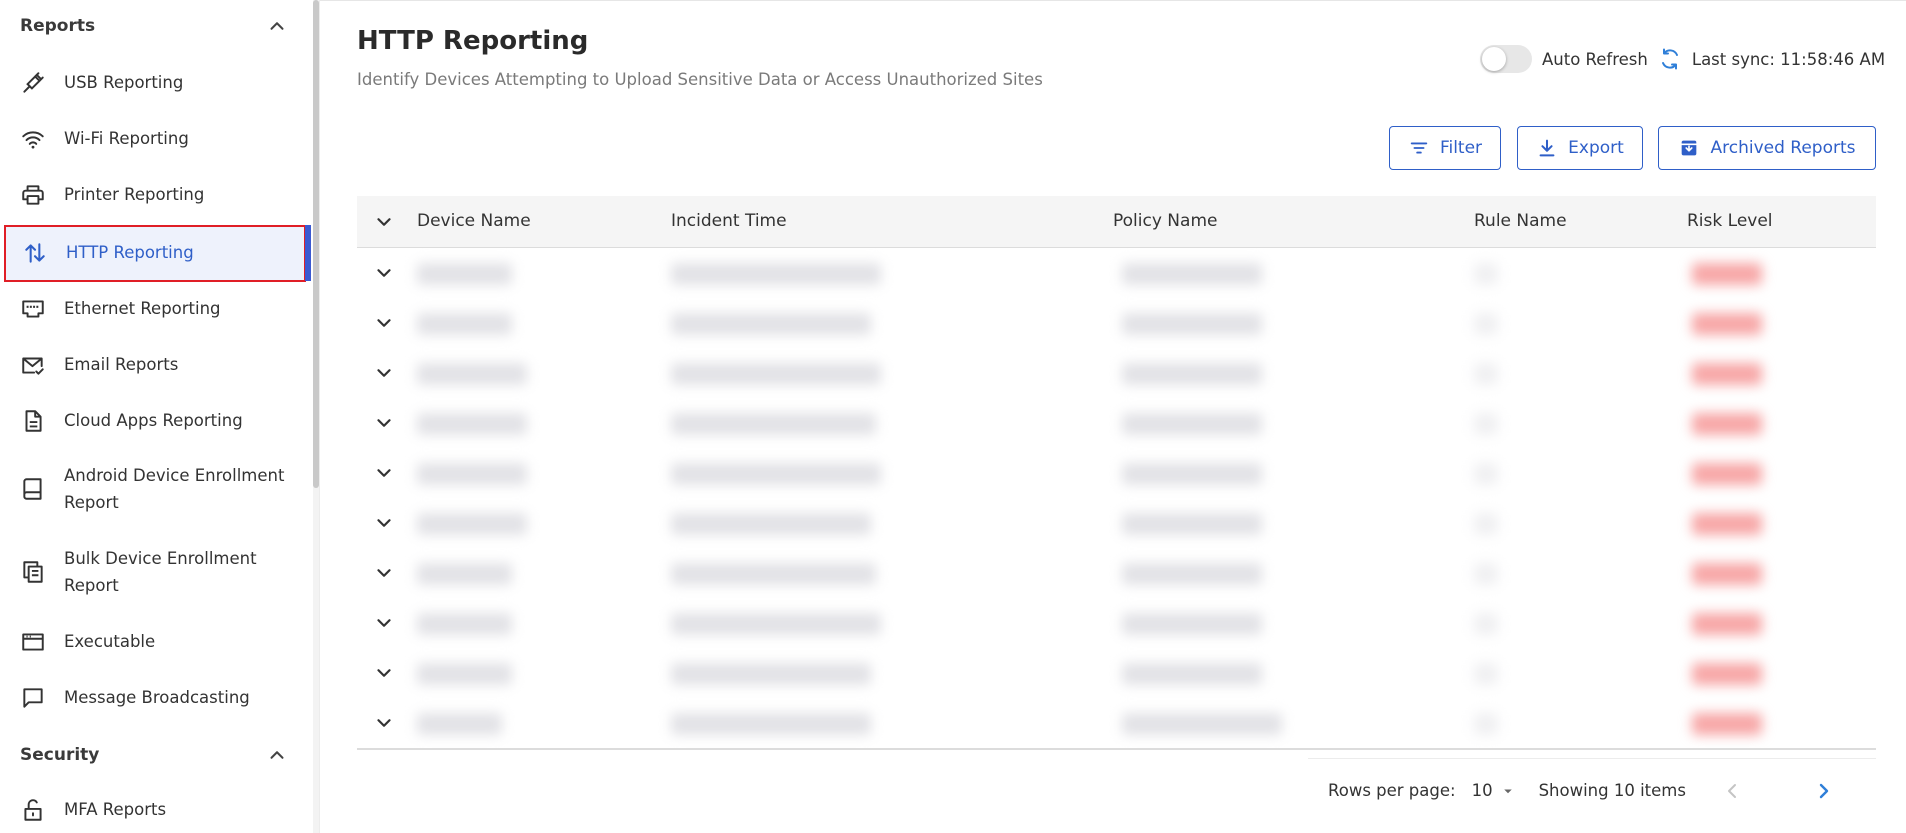  What do you see at coordinates (1580, 148) in the screenshot?
I see `export-button: Export` at bounding box center [1580, 148].